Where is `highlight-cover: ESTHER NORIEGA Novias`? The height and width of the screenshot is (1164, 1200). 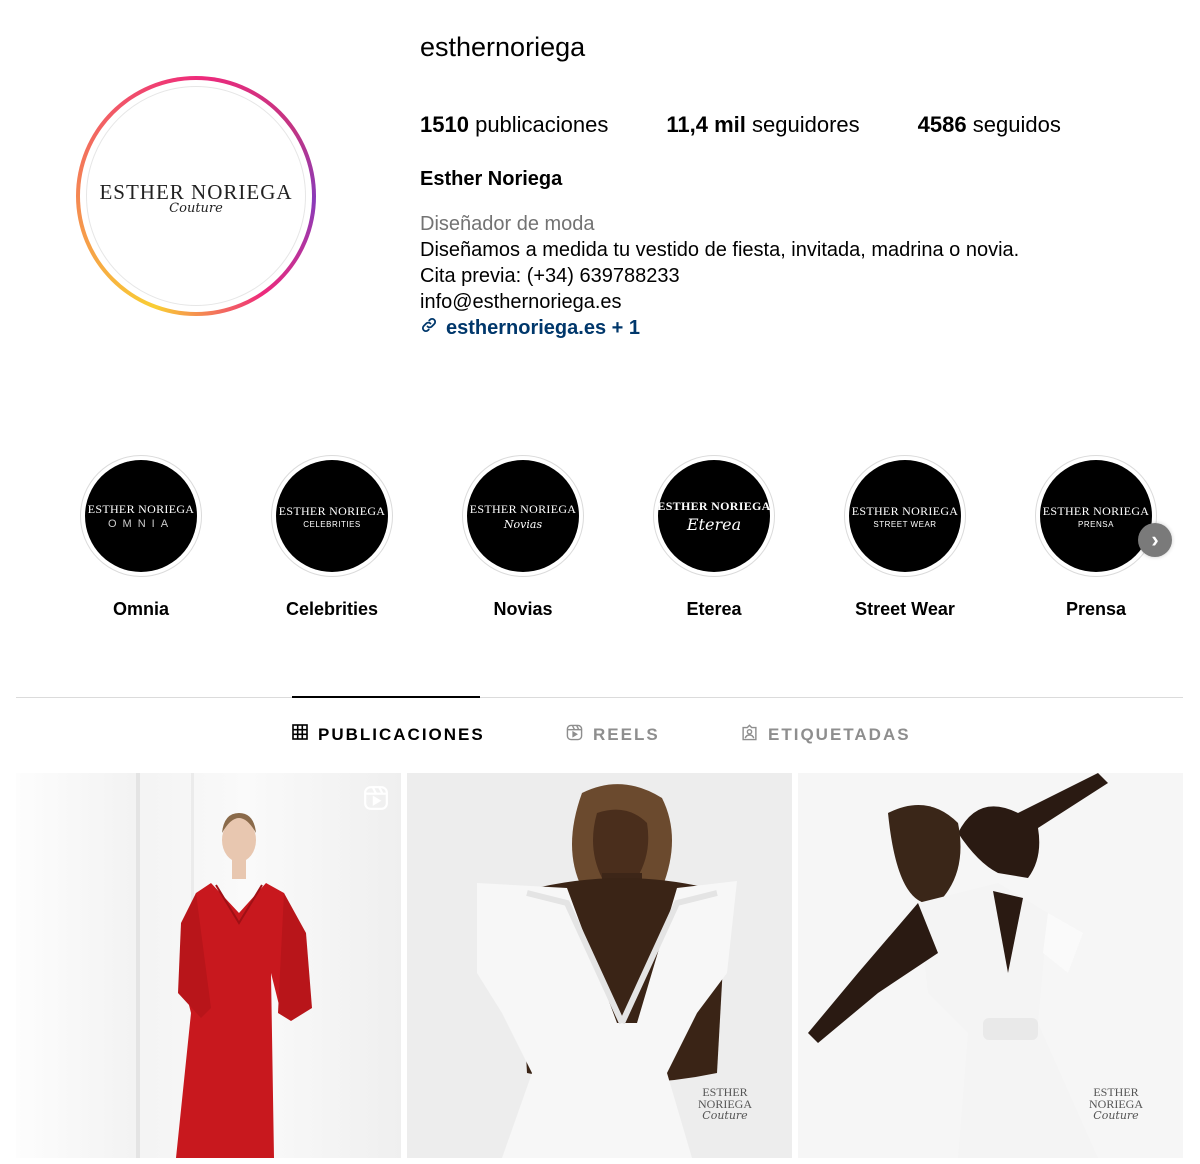 highlight-cover: ESTHER NORIEGA Novias is located at coordinates (523, 516).